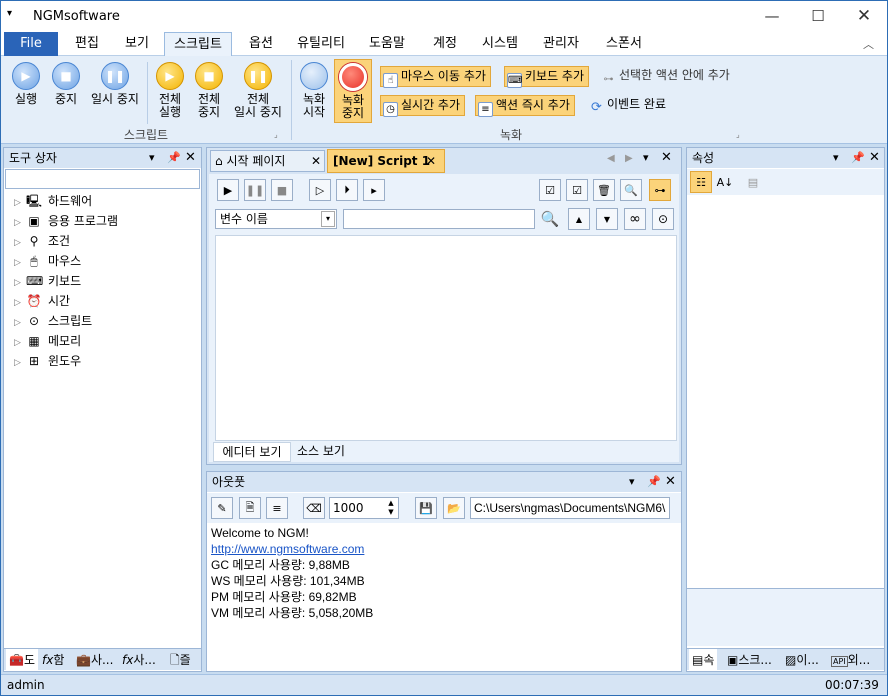  What do you see at coordinates (26, 84) in the screenshot?
I see `run-button: ▶ 실행` at bounding box center [26, 84].